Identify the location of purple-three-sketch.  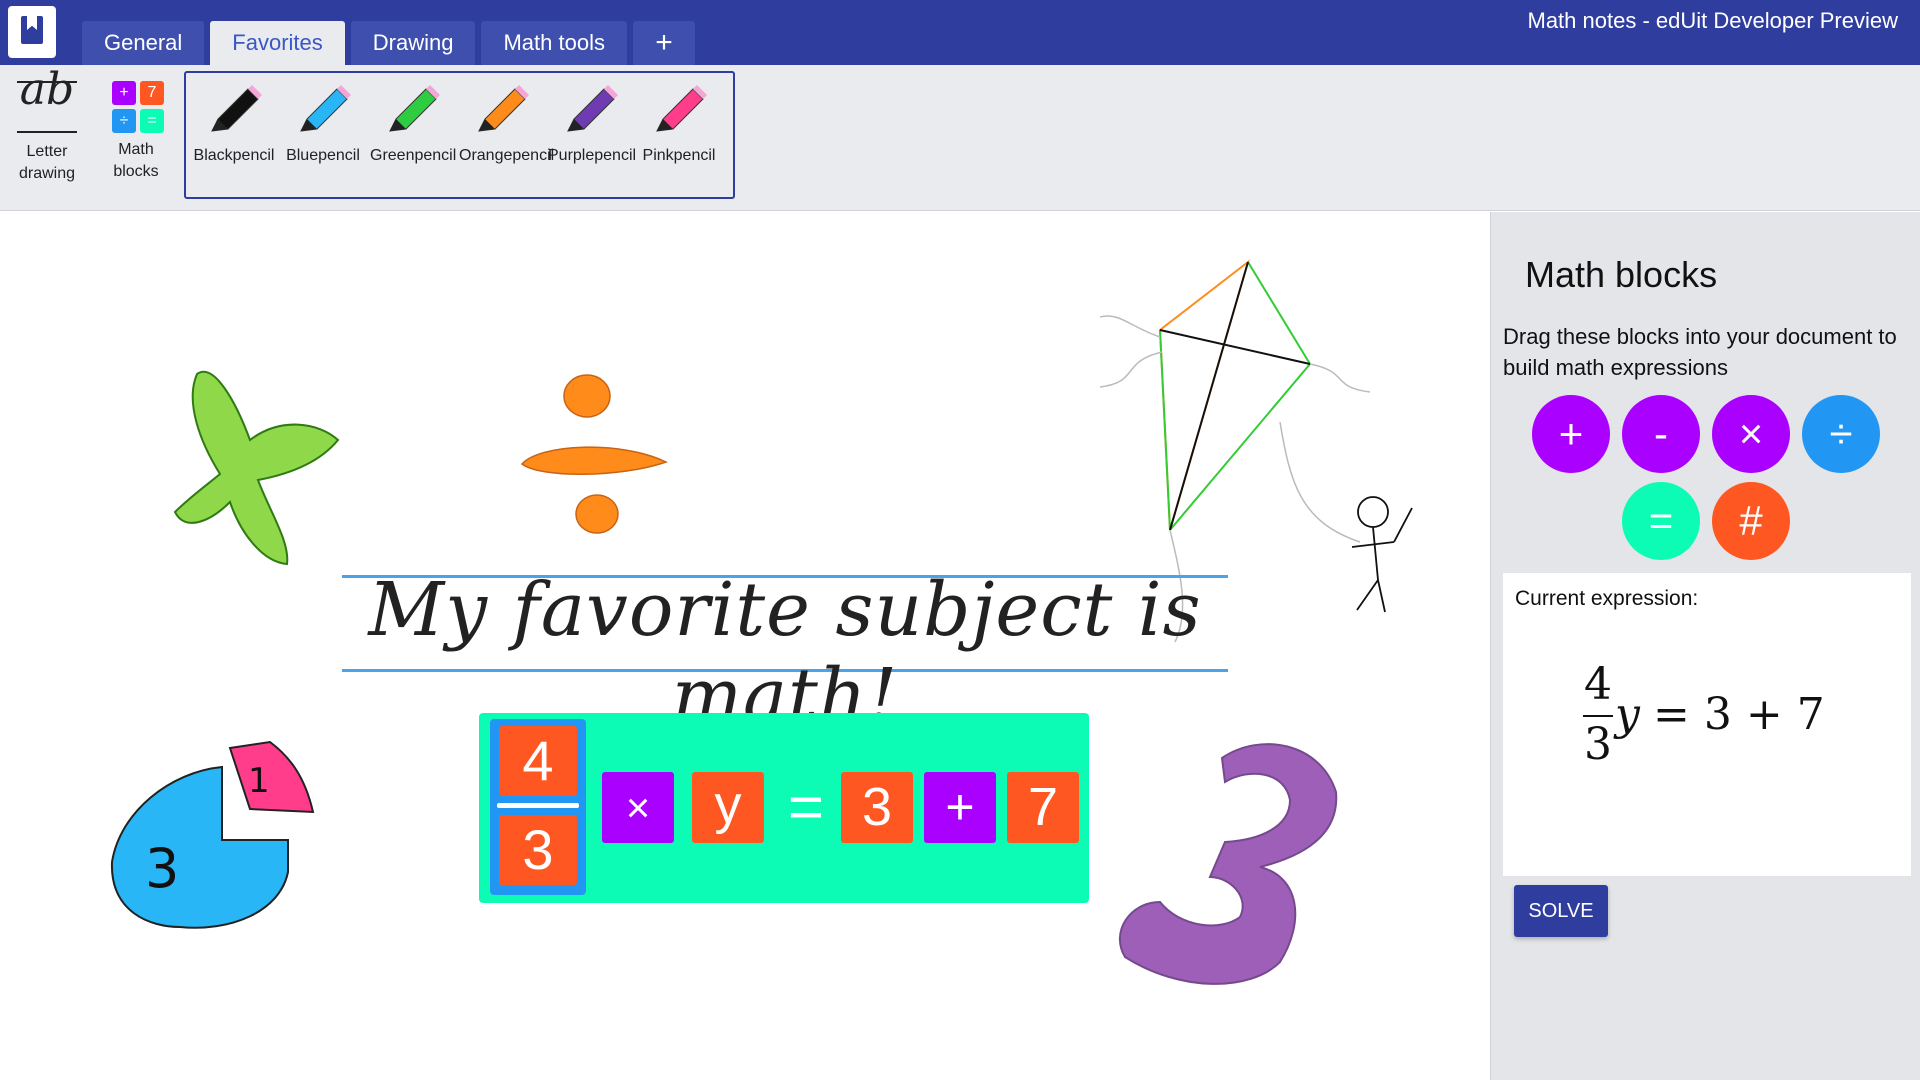
(1228, 864).